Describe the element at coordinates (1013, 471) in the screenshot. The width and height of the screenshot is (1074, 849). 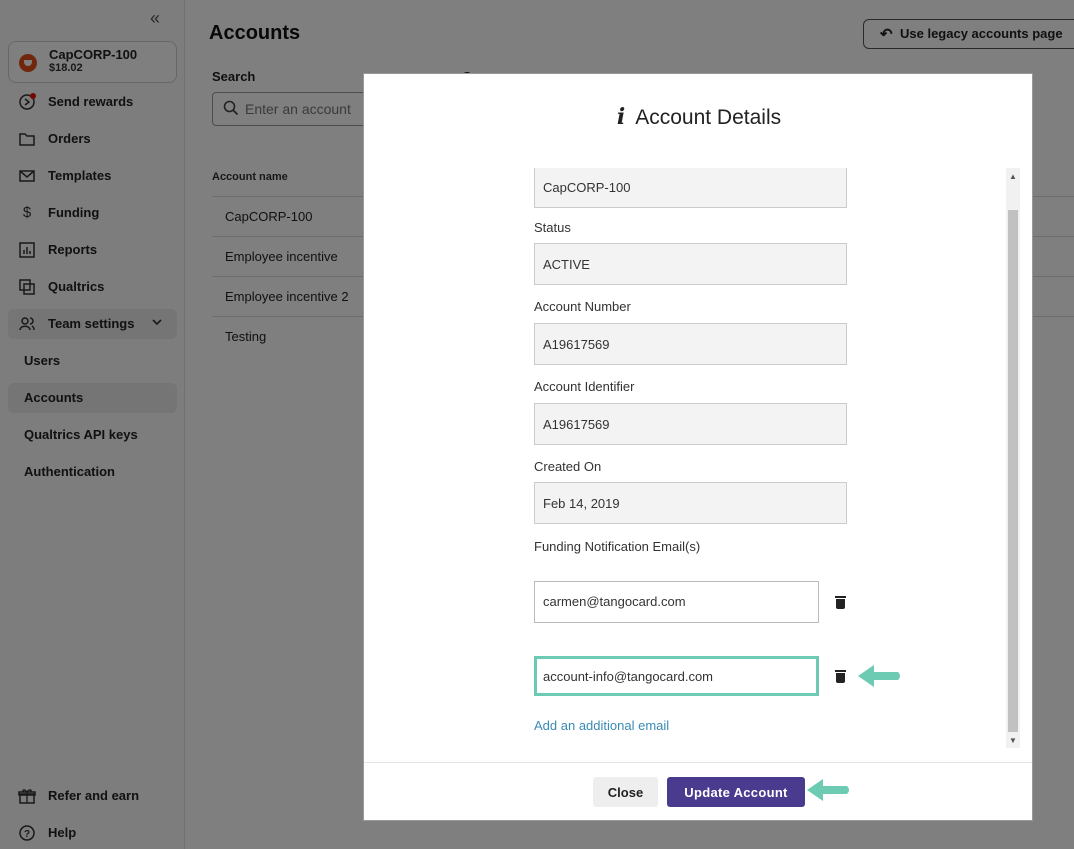
I see `scrollbar-thumb` at that location.